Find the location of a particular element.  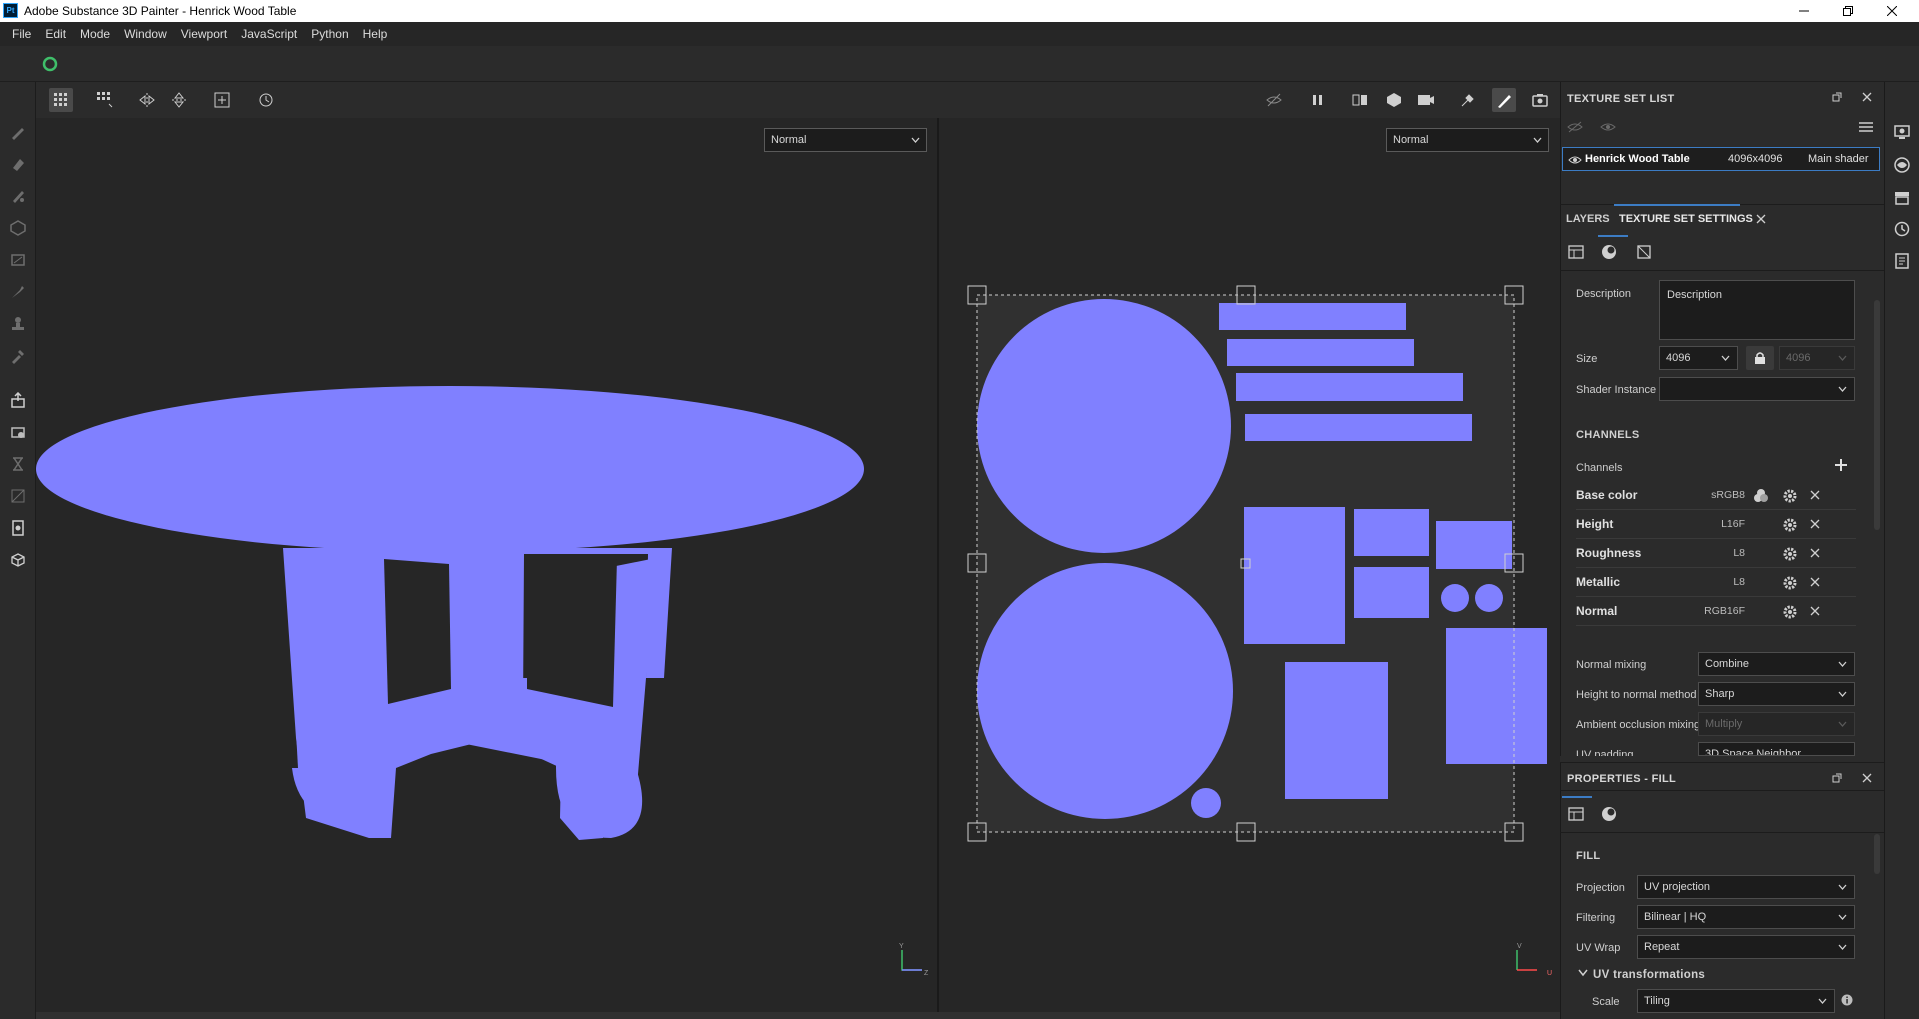

menu-python: Python is located at coordinates (329, 34).